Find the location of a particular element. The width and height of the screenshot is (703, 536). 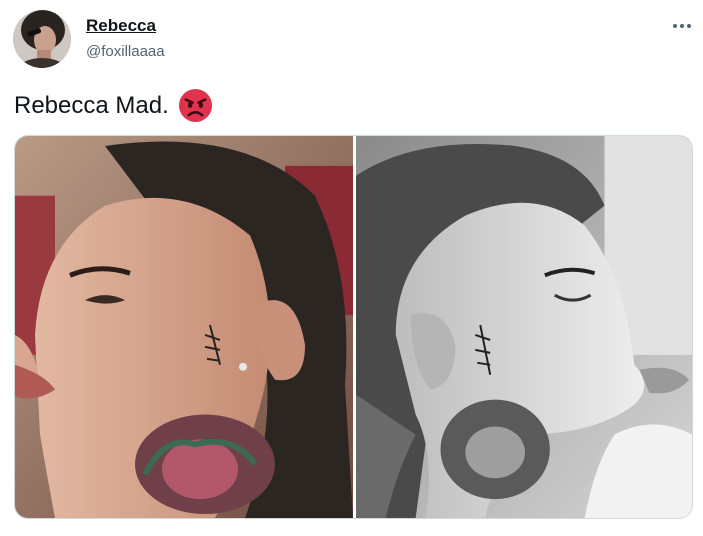

avatar-image is located at coordinates (42, 39).